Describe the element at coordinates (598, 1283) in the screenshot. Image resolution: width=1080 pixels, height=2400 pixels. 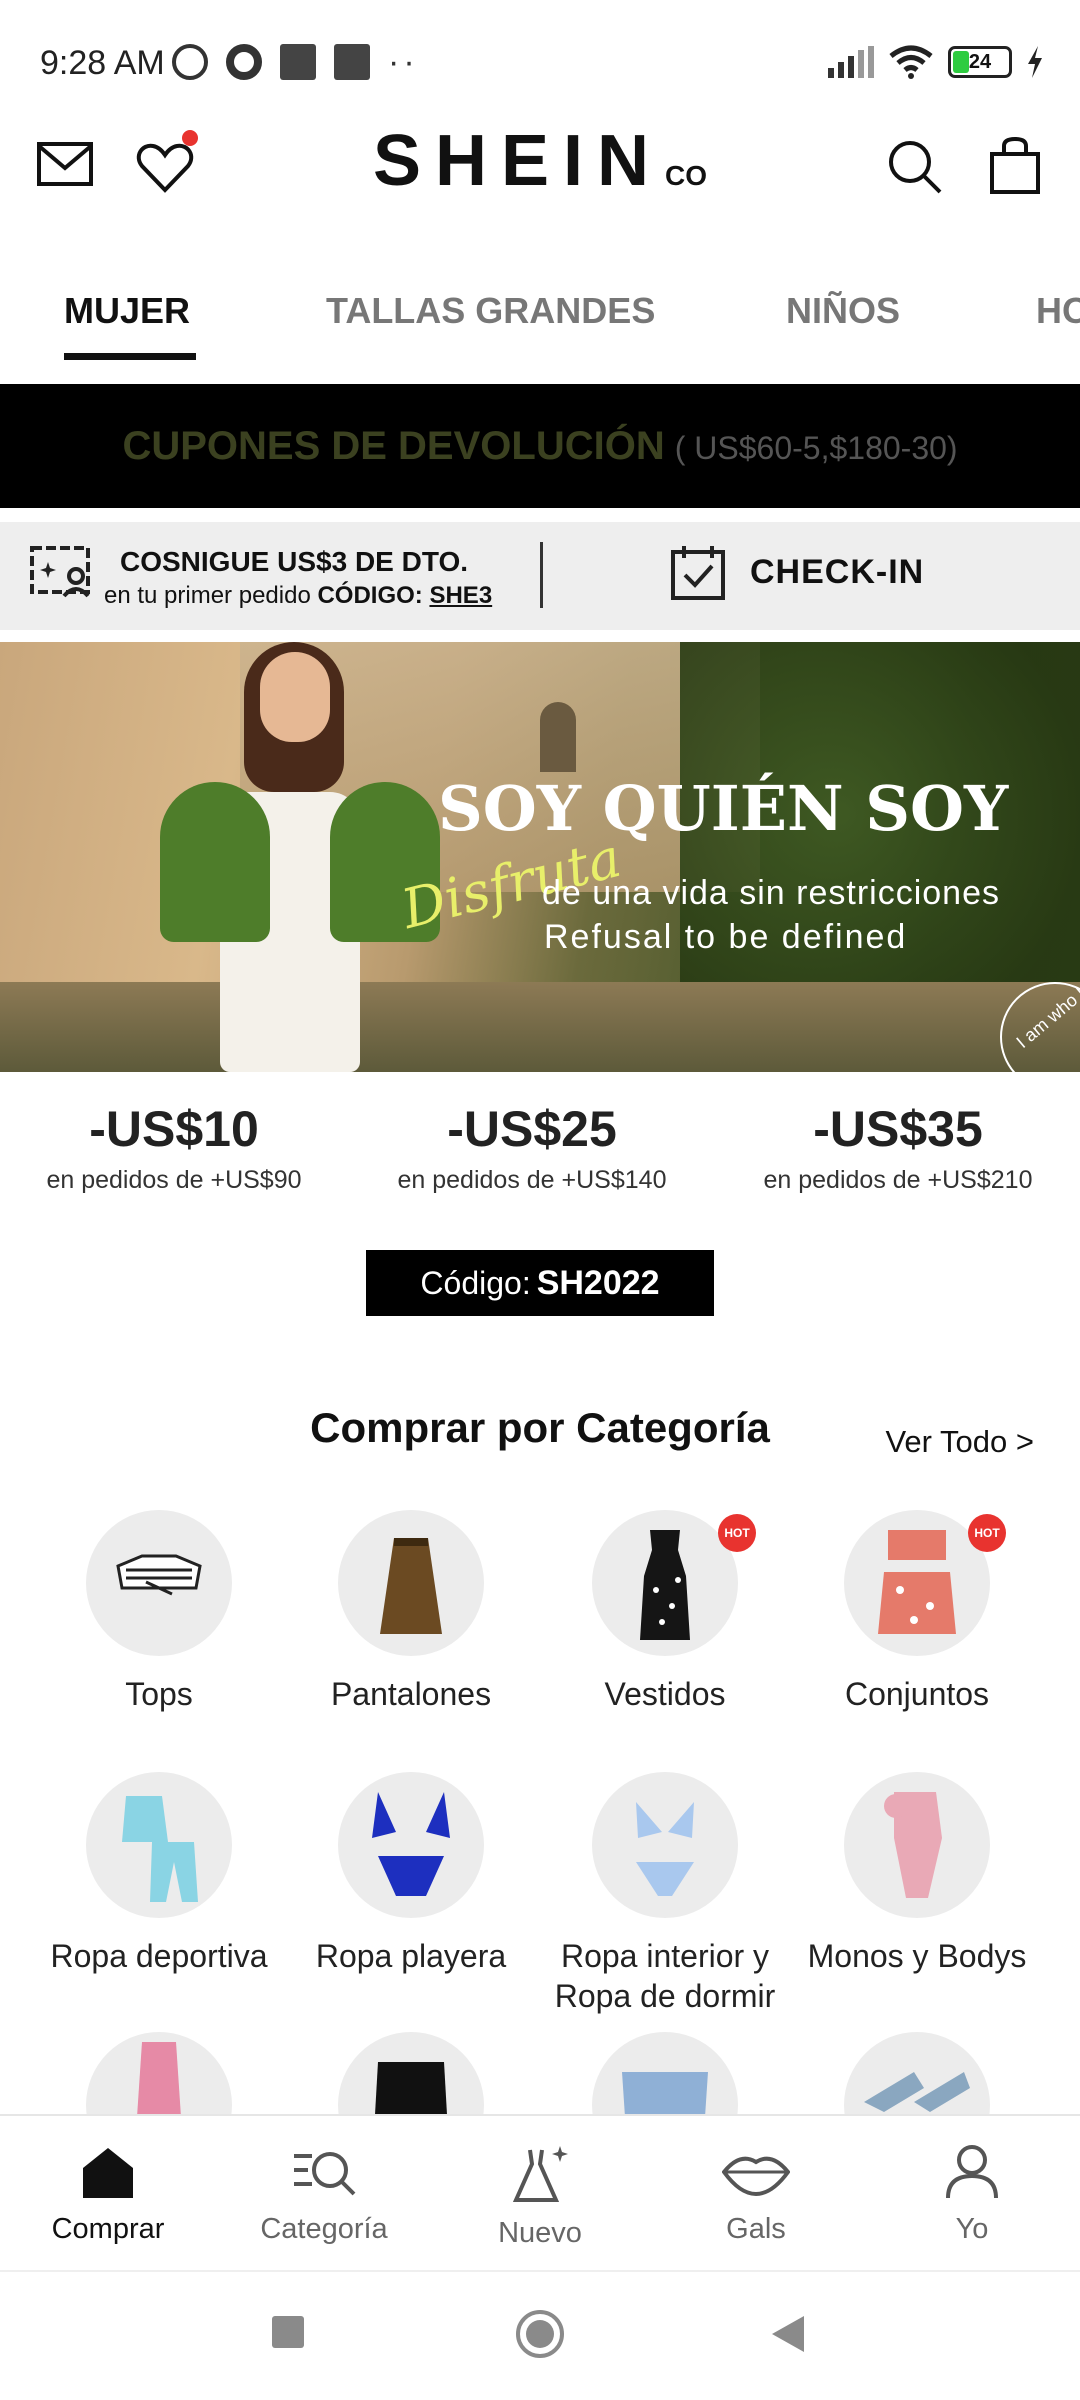
I see `promo-code: SH2022` at that location.